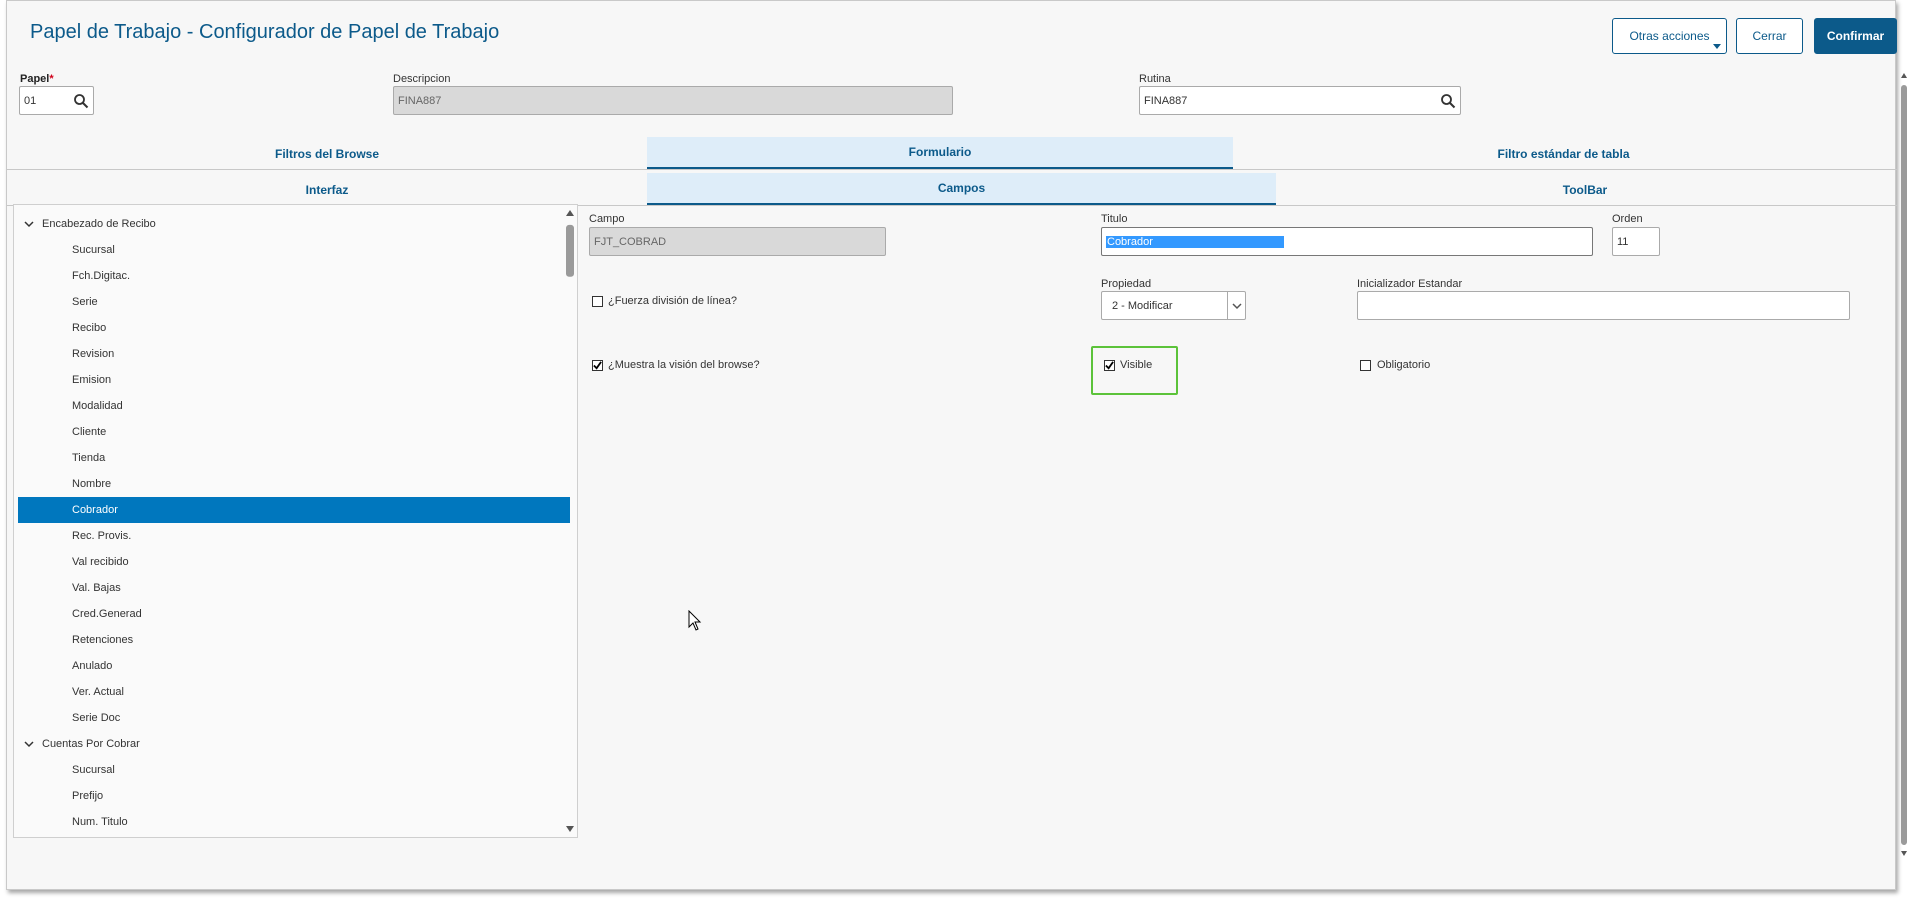 The height and width of the screenshot is (900, 1919). What do you see at coordinates (940, 153) in the screenshot?
I see `tab-formulario: Formulario` at bounding box center [940, 153].